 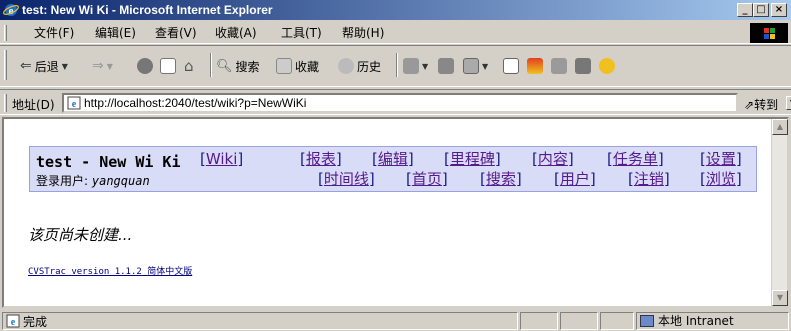 What do you see at coordinates (766, 105) in the screenshot?
I see `go-label: 转到` at bounding box center [766, 105].